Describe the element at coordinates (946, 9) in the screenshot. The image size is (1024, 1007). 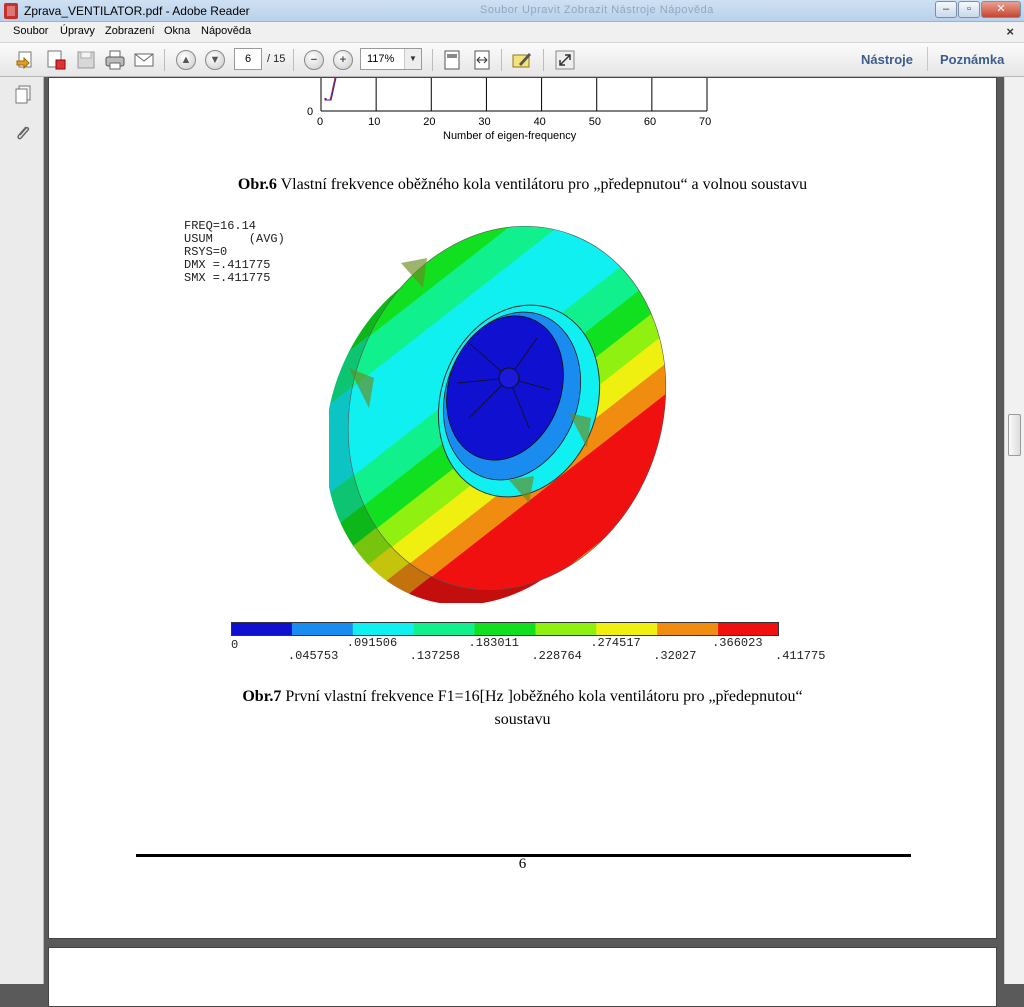
I see `minimize-button: –` at that location.